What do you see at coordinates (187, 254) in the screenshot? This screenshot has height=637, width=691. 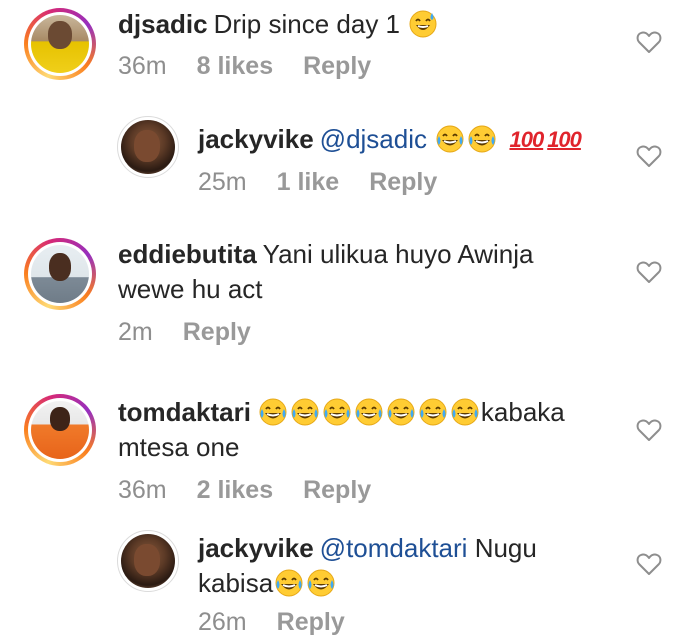 I see `comment-username: eddiebutita` at bounding box center [187, 254].